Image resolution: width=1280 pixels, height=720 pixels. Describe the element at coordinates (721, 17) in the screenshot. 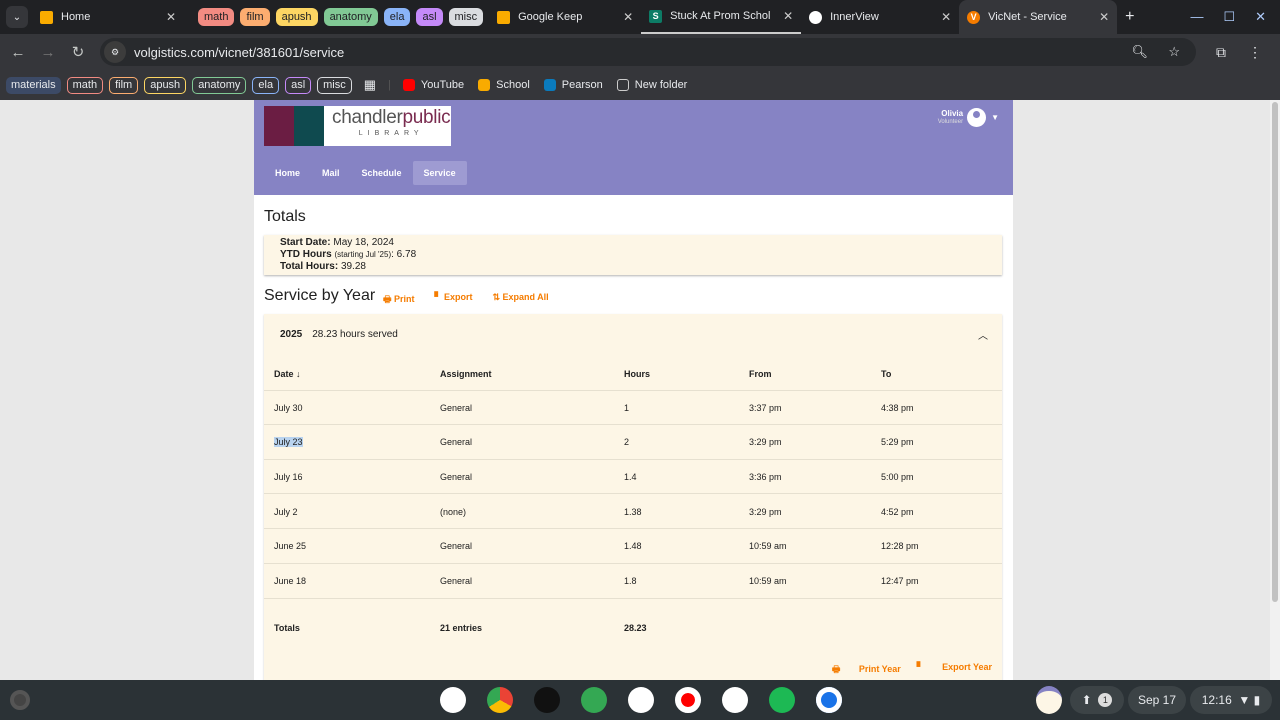

I see `tab-stuck-at-prom: S Stuck At Prom Scholar ✕` at that location.